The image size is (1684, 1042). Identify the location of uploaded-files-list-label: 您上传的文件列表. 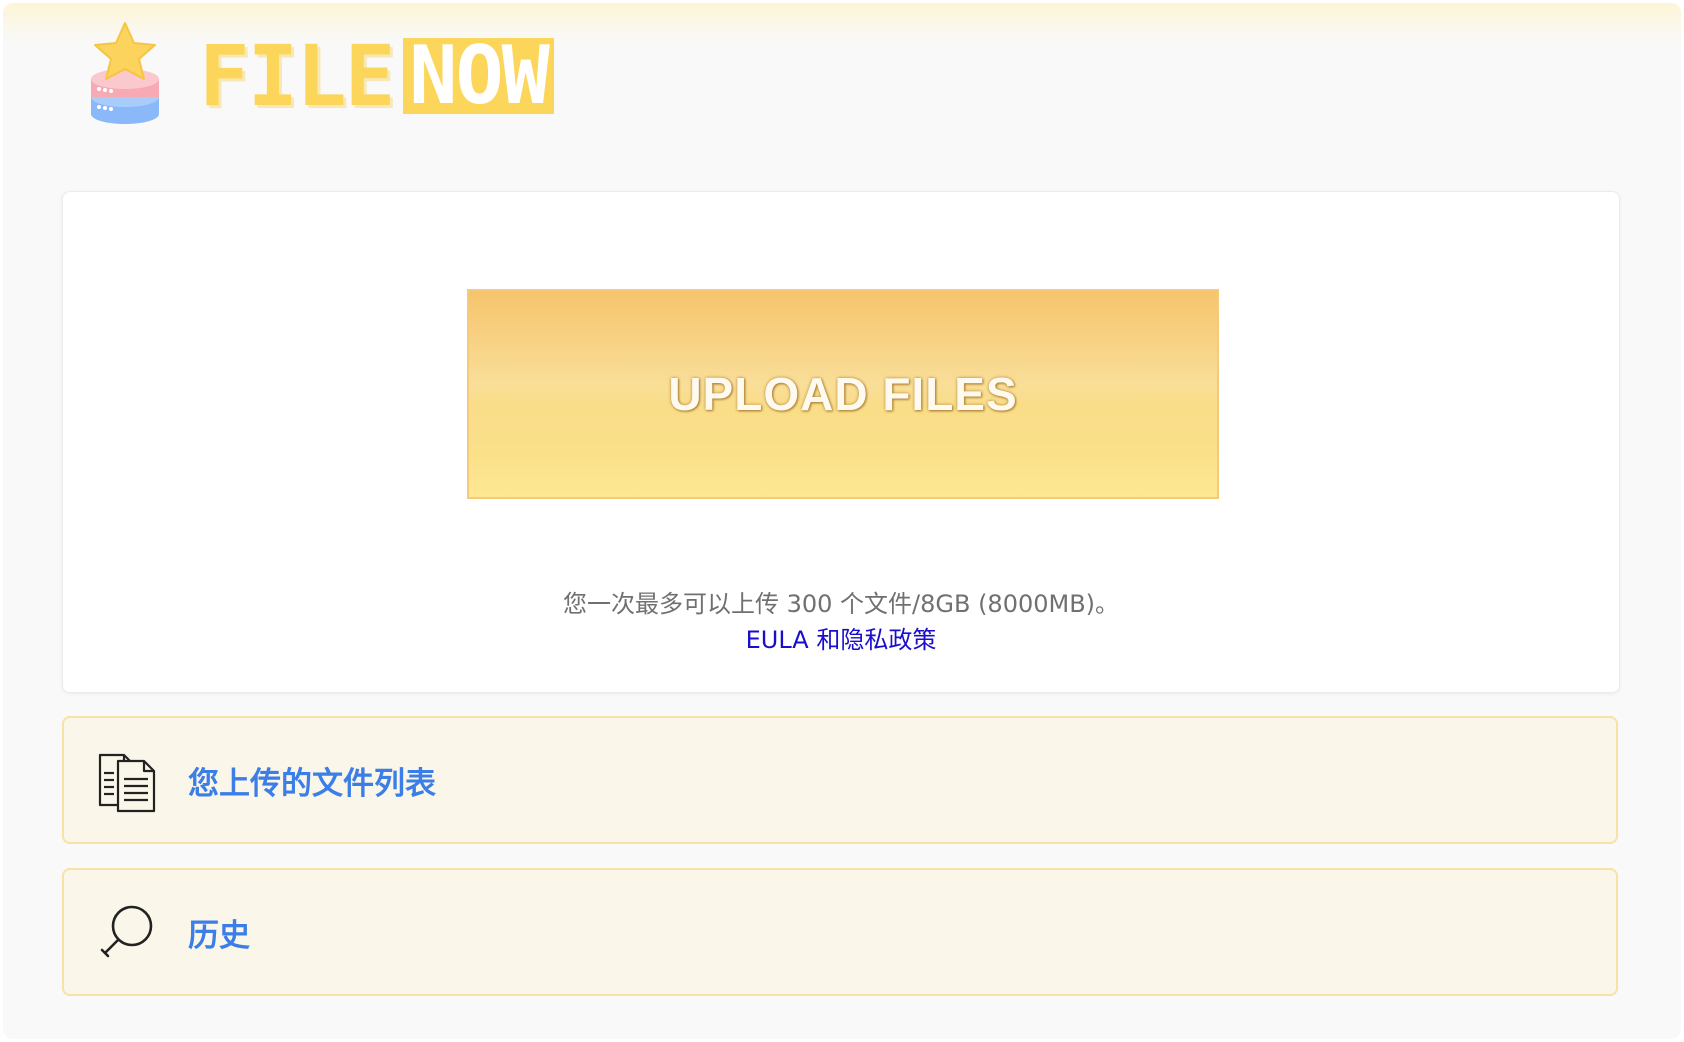
(312, 783).